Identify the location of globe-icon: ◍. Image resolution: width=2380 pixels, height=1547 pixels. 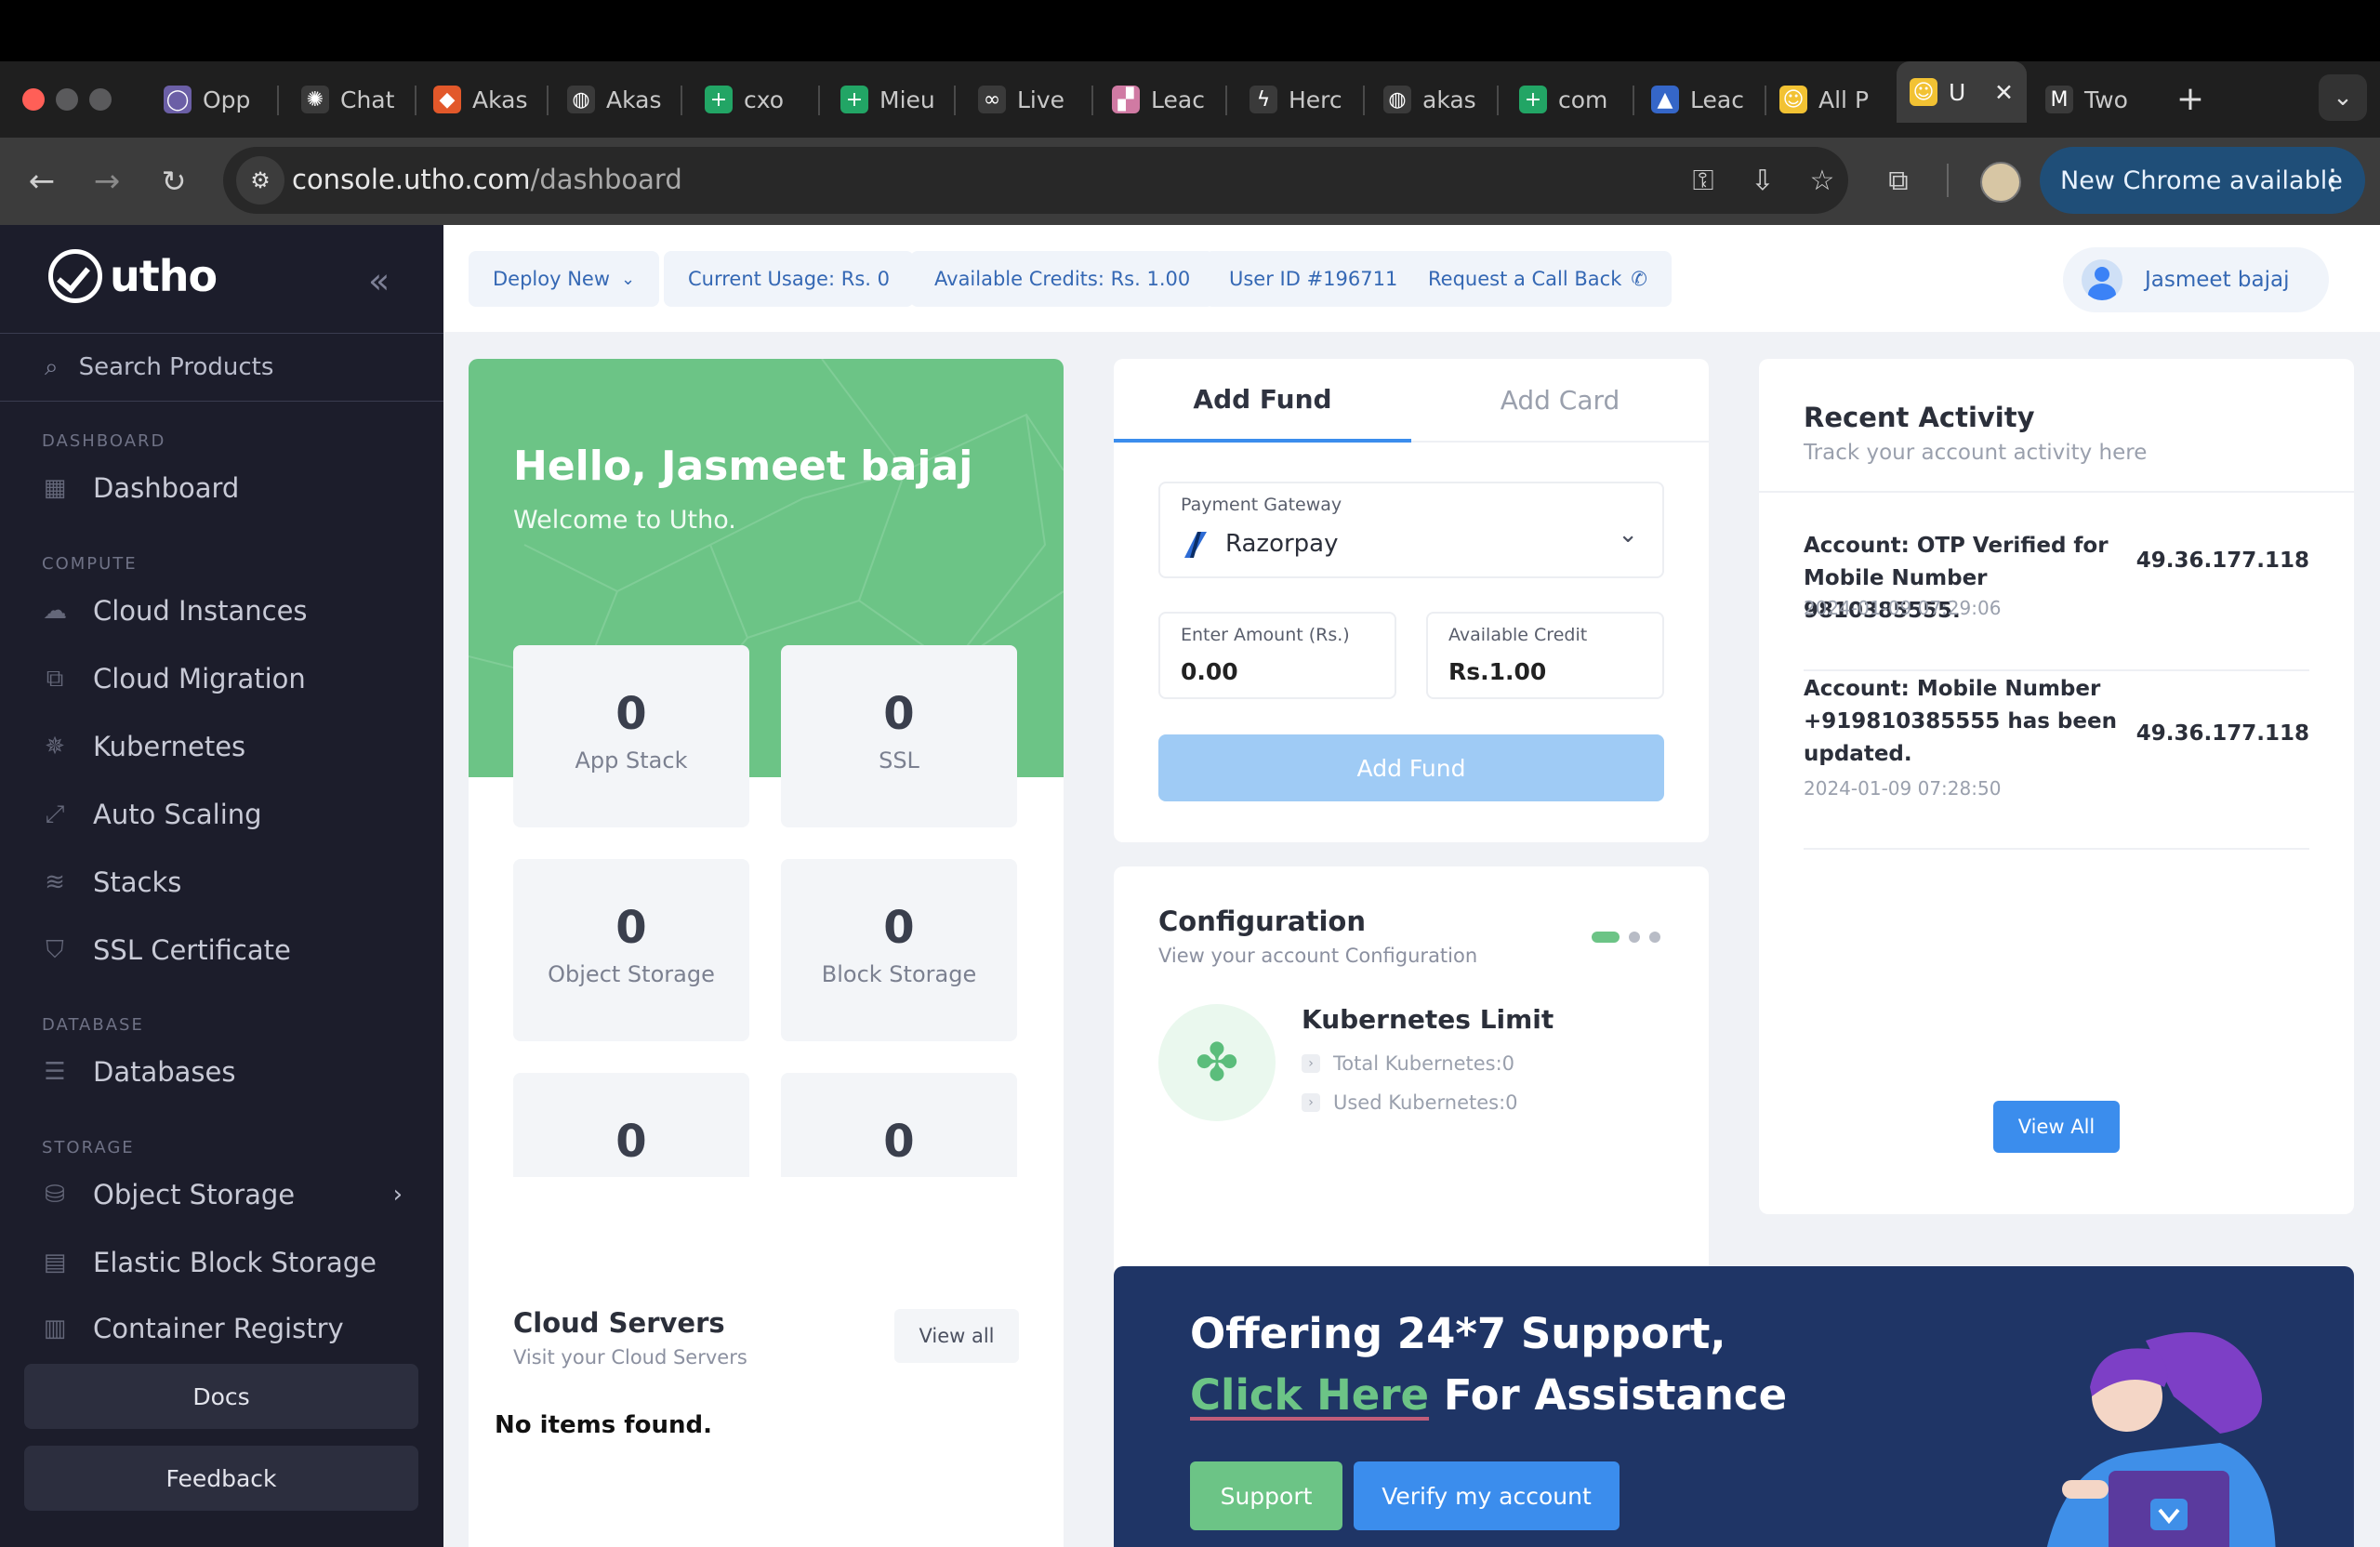
(1397, 99).